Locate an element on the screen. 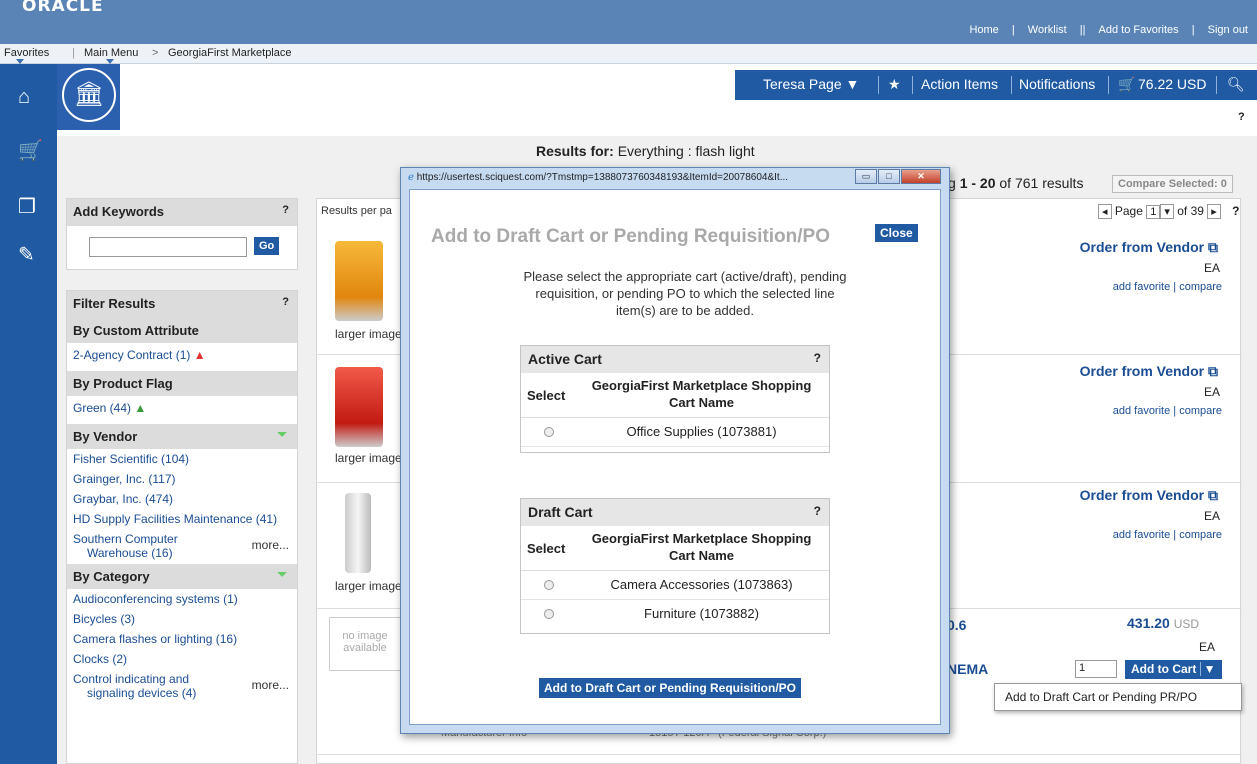  minimize-icon: ▭ is located at coordinates (866, 176).